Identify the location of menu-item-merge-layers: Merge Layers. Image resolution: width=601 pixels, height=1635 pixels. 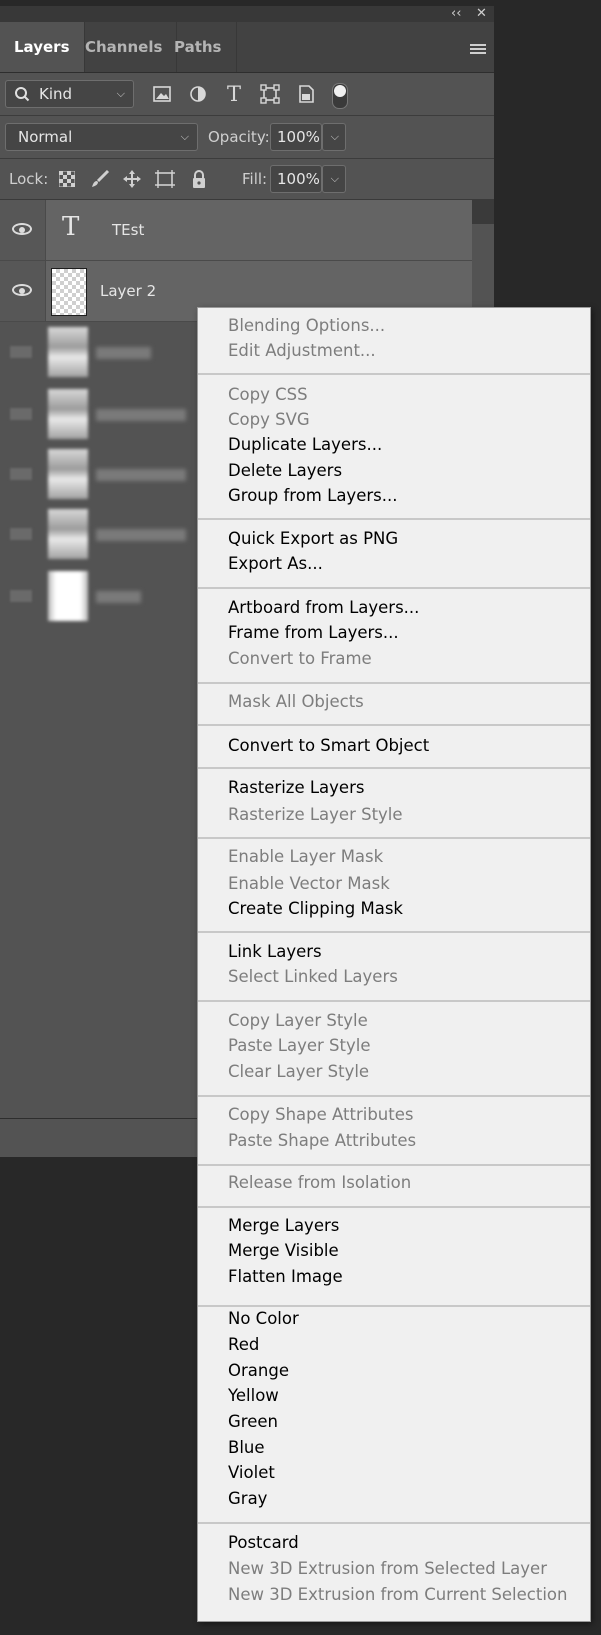
(283, 1226).